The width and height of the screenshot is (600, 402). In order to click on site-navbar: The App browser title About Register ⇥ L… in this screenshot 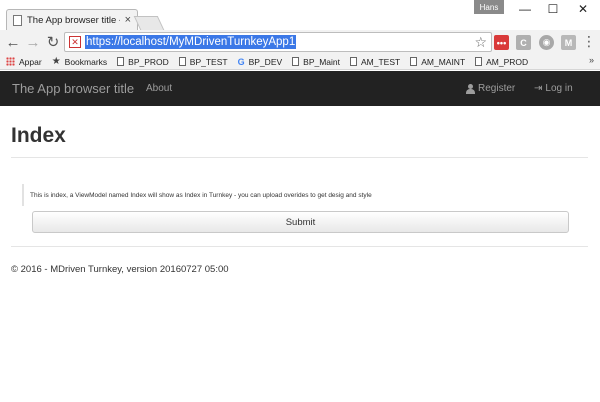, I will do `click(300, 88)`.